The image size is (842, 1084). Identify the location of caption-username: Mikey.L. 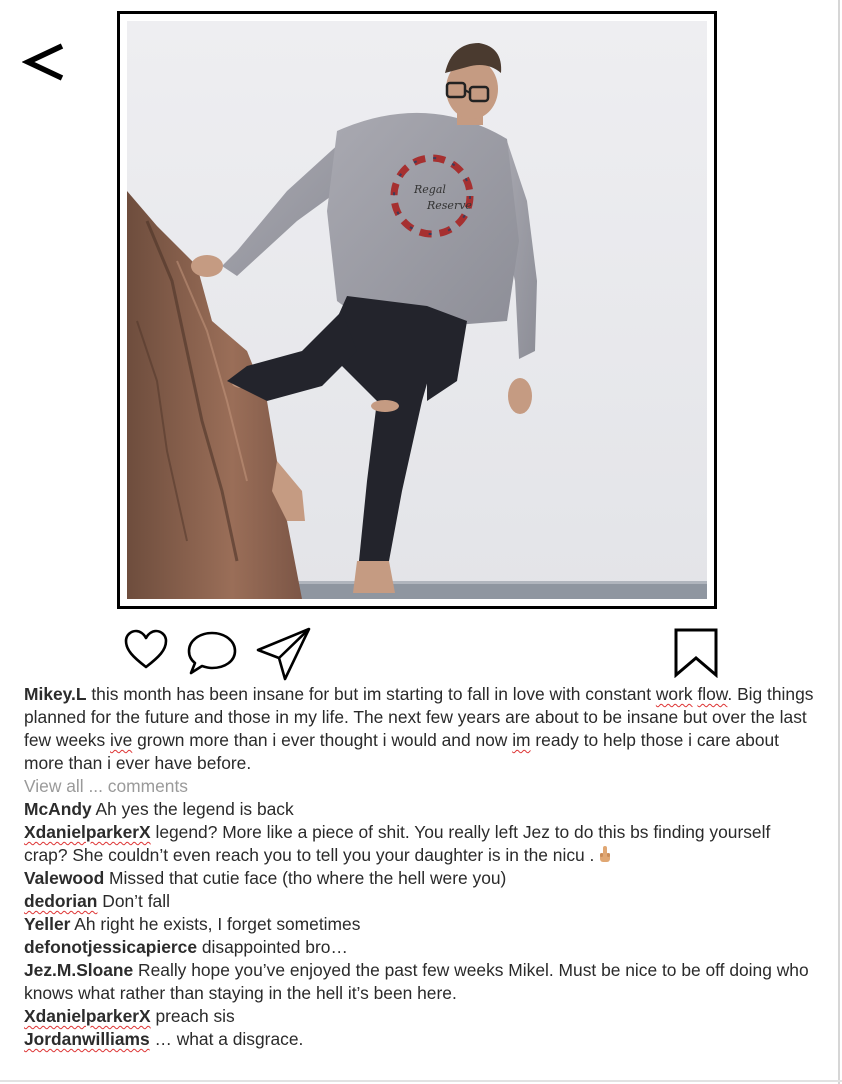
(55, 694).